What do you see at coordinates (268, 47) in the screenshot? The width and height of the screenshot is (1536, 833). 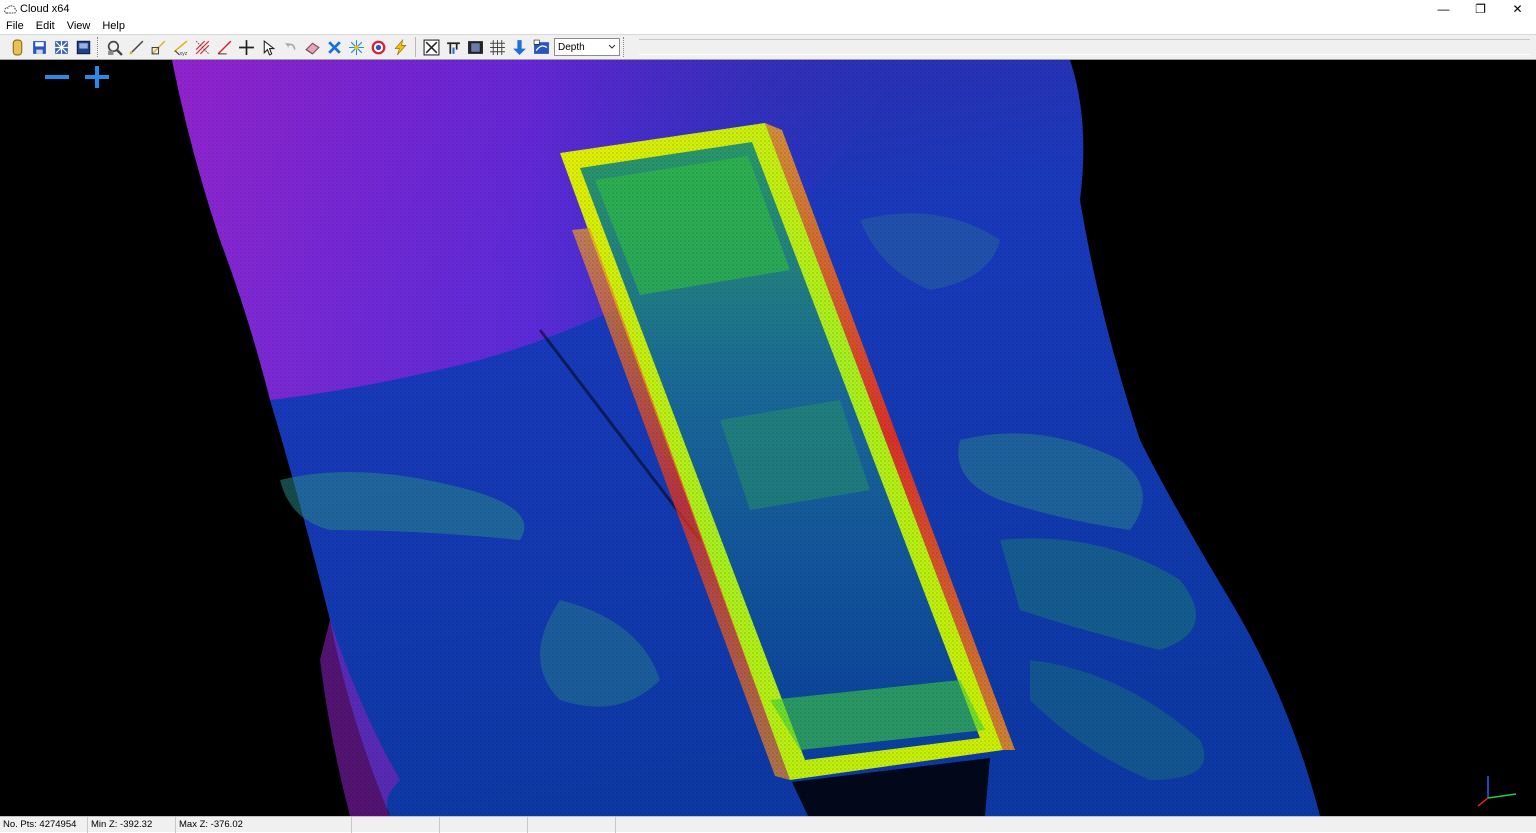 I see `select-pointer-icon` at bounding box center [268, 47].